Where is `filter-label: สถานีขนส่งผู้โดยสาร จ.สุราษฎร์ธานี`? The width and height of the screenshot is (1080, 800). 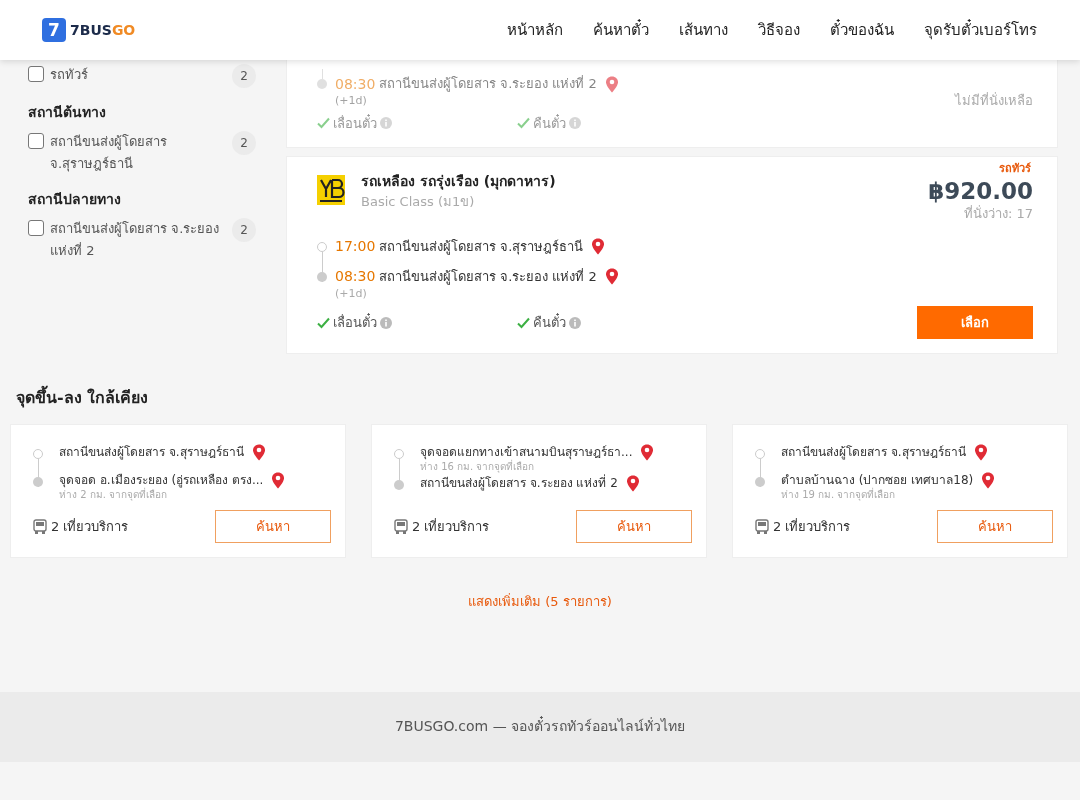 filter-label: สถานีขนส่งผู้โดยสาร จ.สุราษฎร์ธานี is located at coordinates (109, 153).